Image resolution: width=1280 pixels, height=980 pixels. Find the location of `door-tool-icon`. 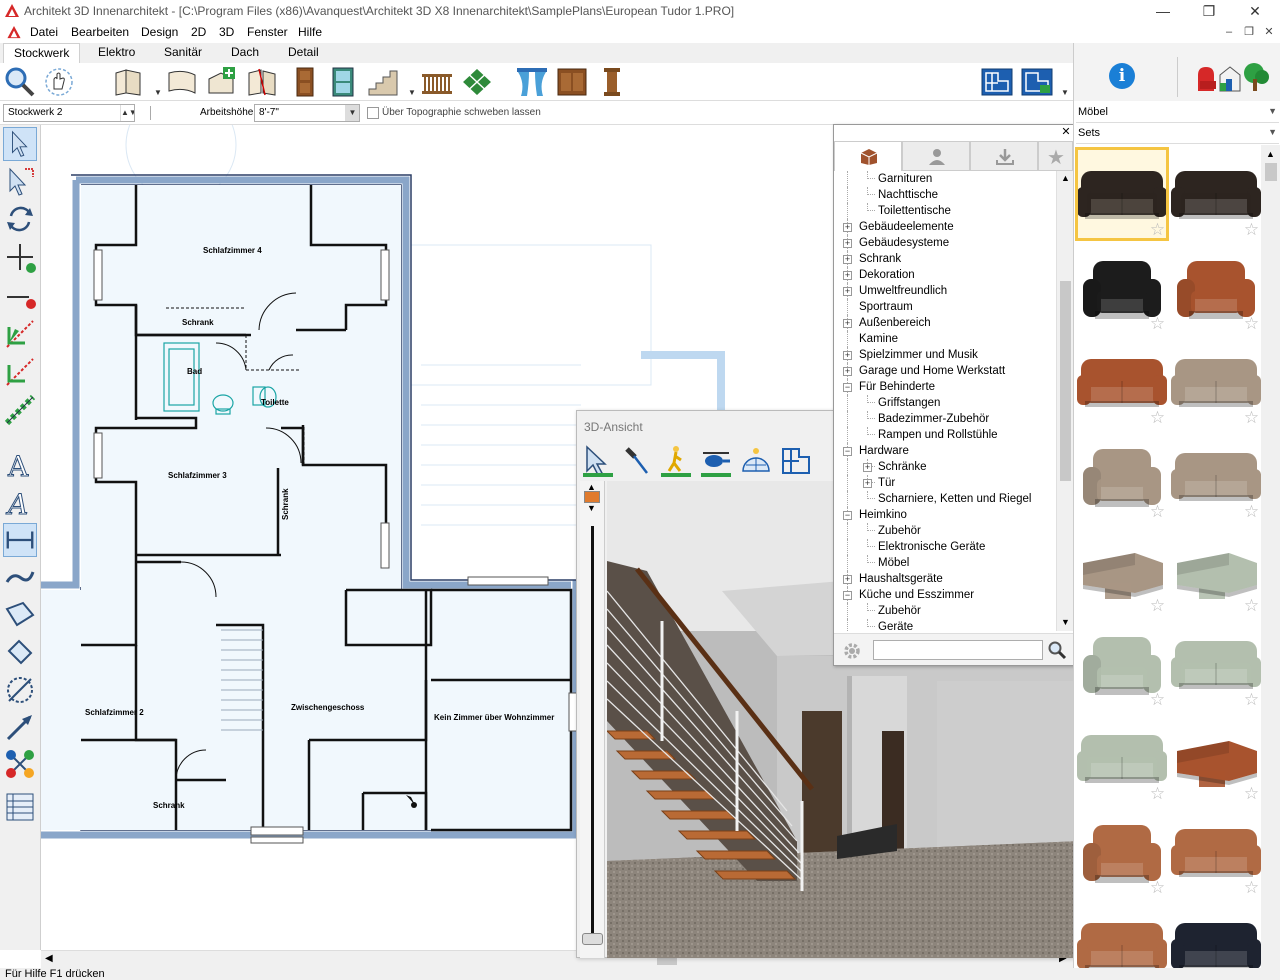

door-tool-icon is located at coordinates (305, 82).